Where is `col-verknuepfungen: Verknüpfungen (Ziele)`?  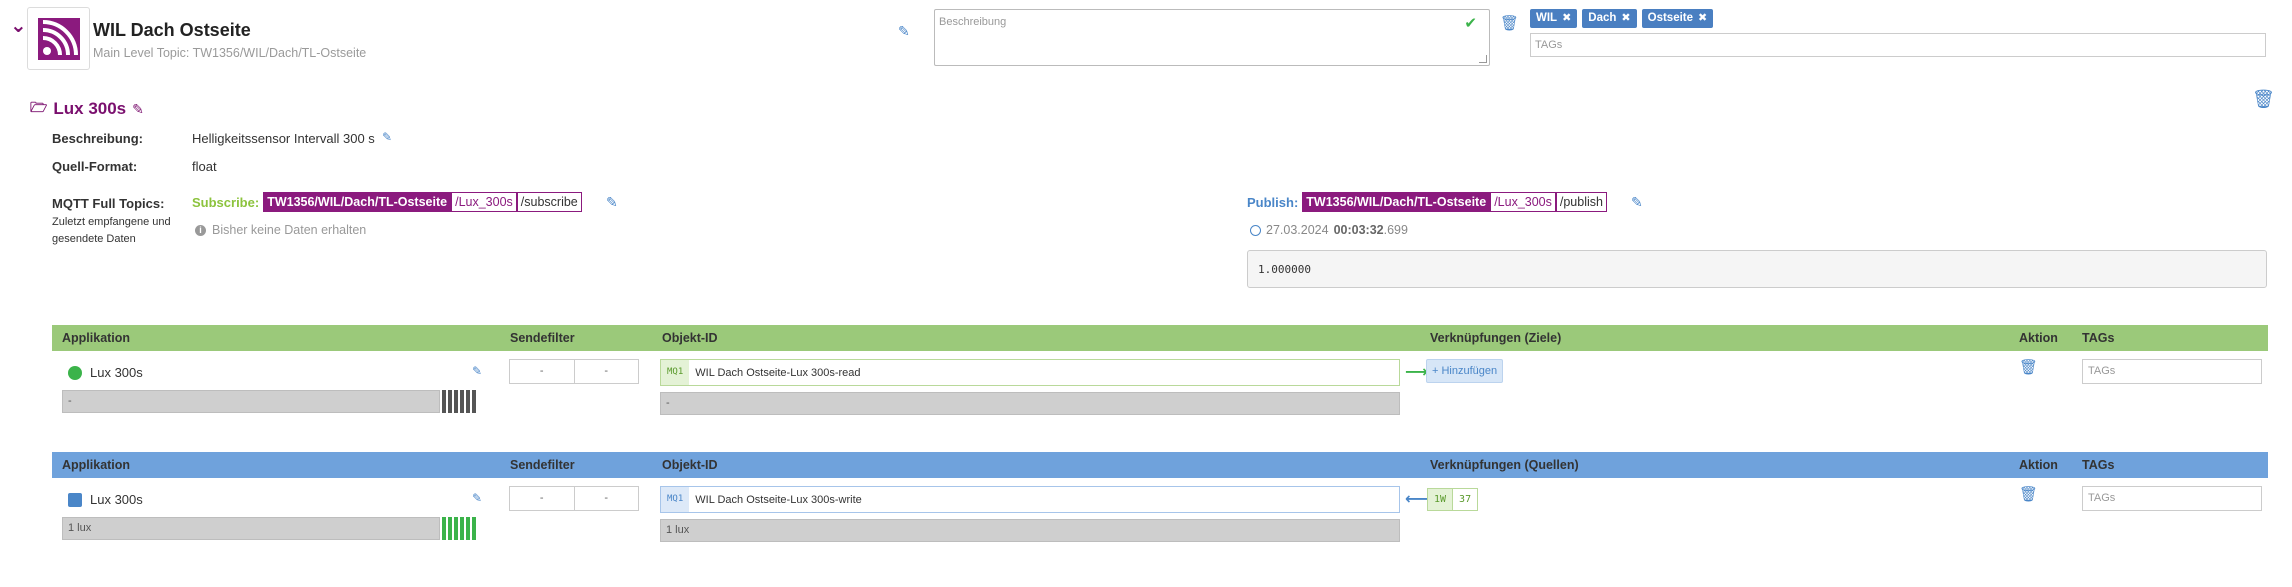 col-verknuepfungen: Verknüpfungen (Ziele) is located at coordinates (1496, 338).